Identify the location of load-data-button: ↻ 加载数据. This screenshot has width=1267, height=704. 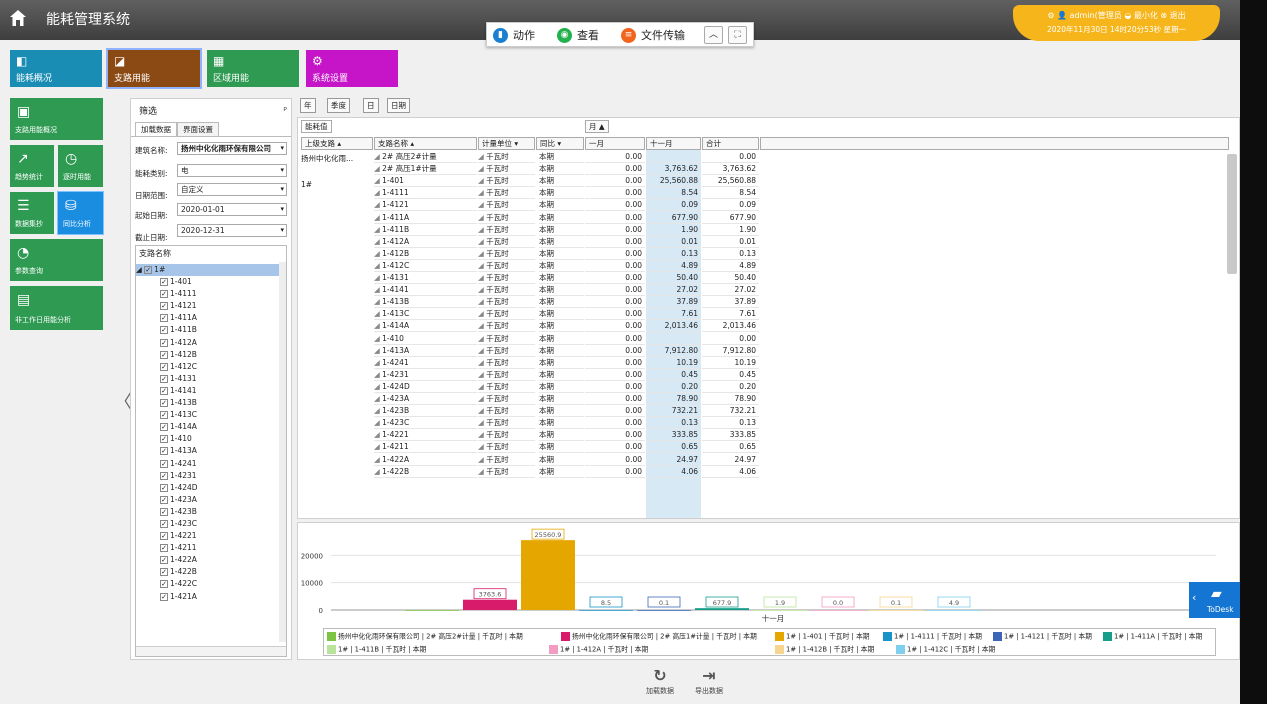
(660, 681).